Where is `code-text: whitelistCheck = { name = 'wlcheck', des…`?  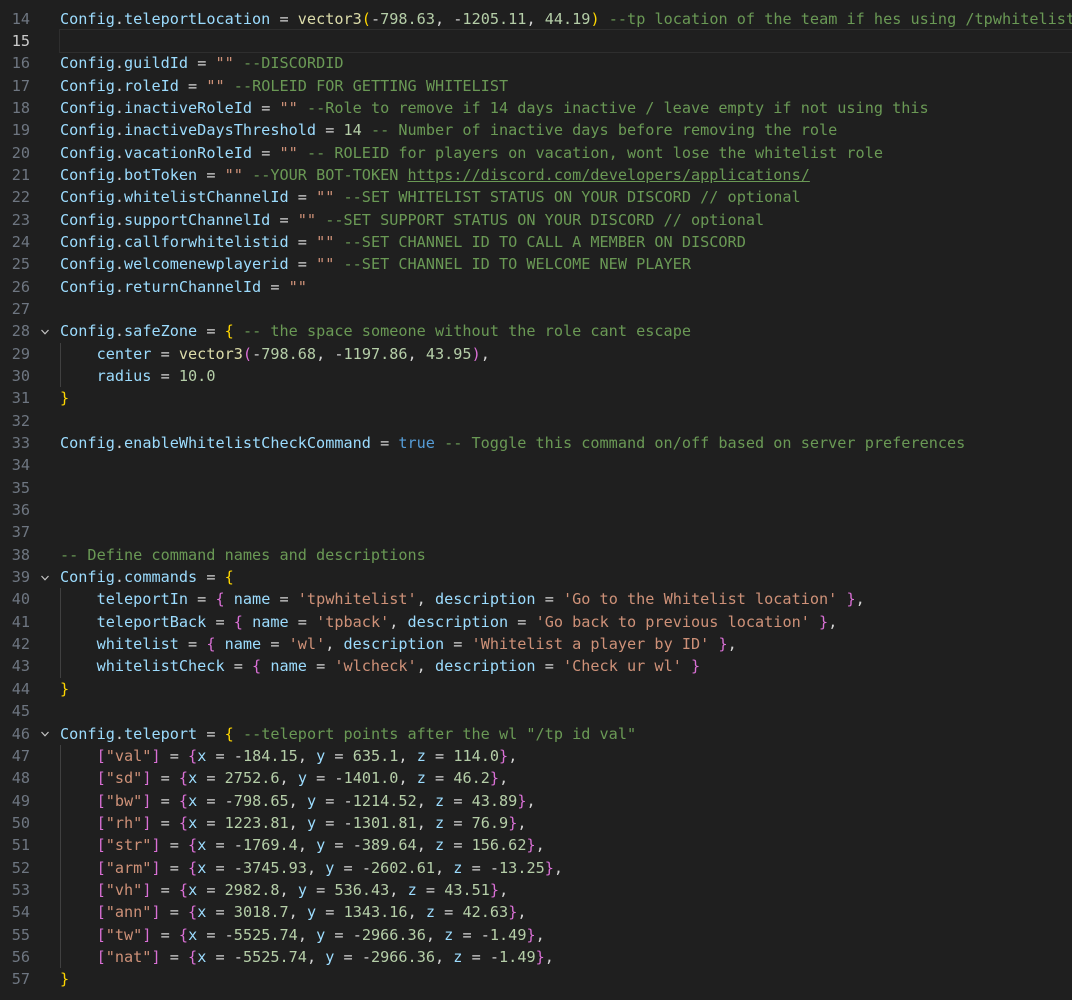
code-text: whitelistCheck = { name = 'wlcheck', des… is located at coordinates (566, 666).